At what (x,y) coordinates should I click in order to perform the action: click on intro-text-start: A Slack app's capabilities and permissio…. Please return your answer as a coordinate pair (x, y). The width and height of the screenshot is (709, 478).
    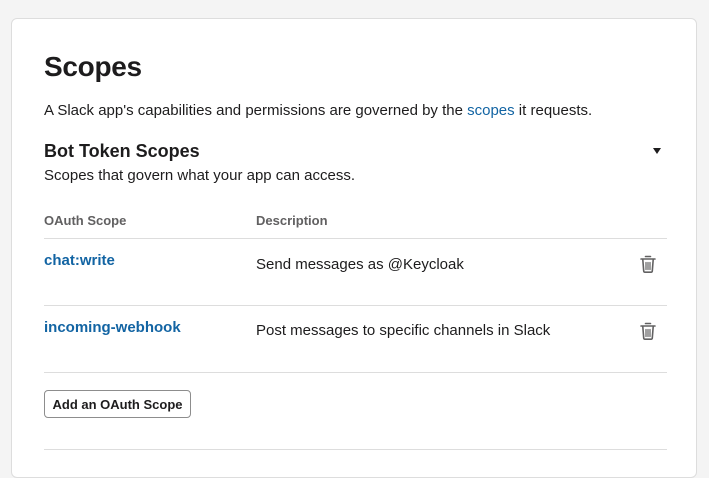
    Looking at the image, I should click on (256, 110).